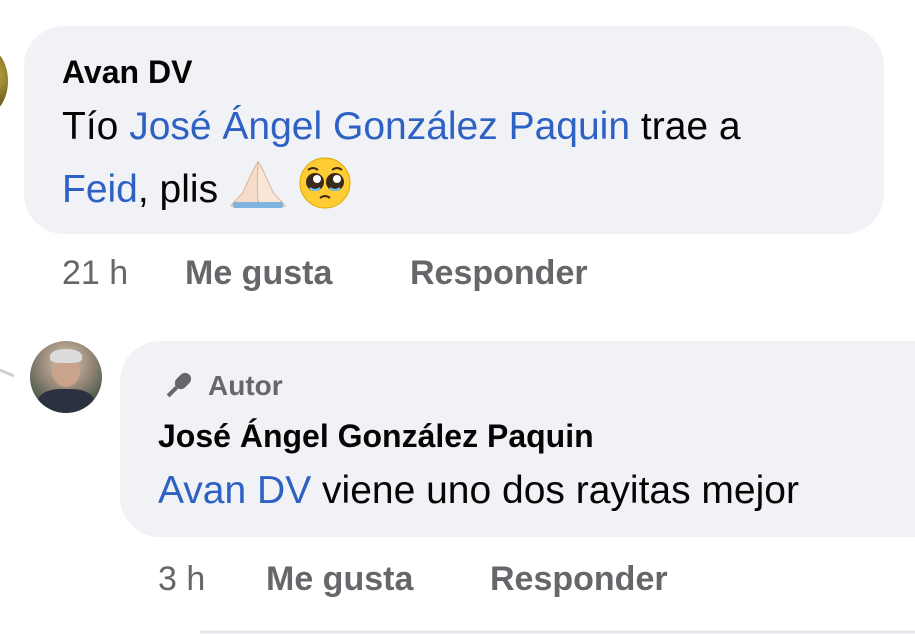 The image size is (915, 634). I want to click on comment-like-button: Me gusta, so click(258, 273).